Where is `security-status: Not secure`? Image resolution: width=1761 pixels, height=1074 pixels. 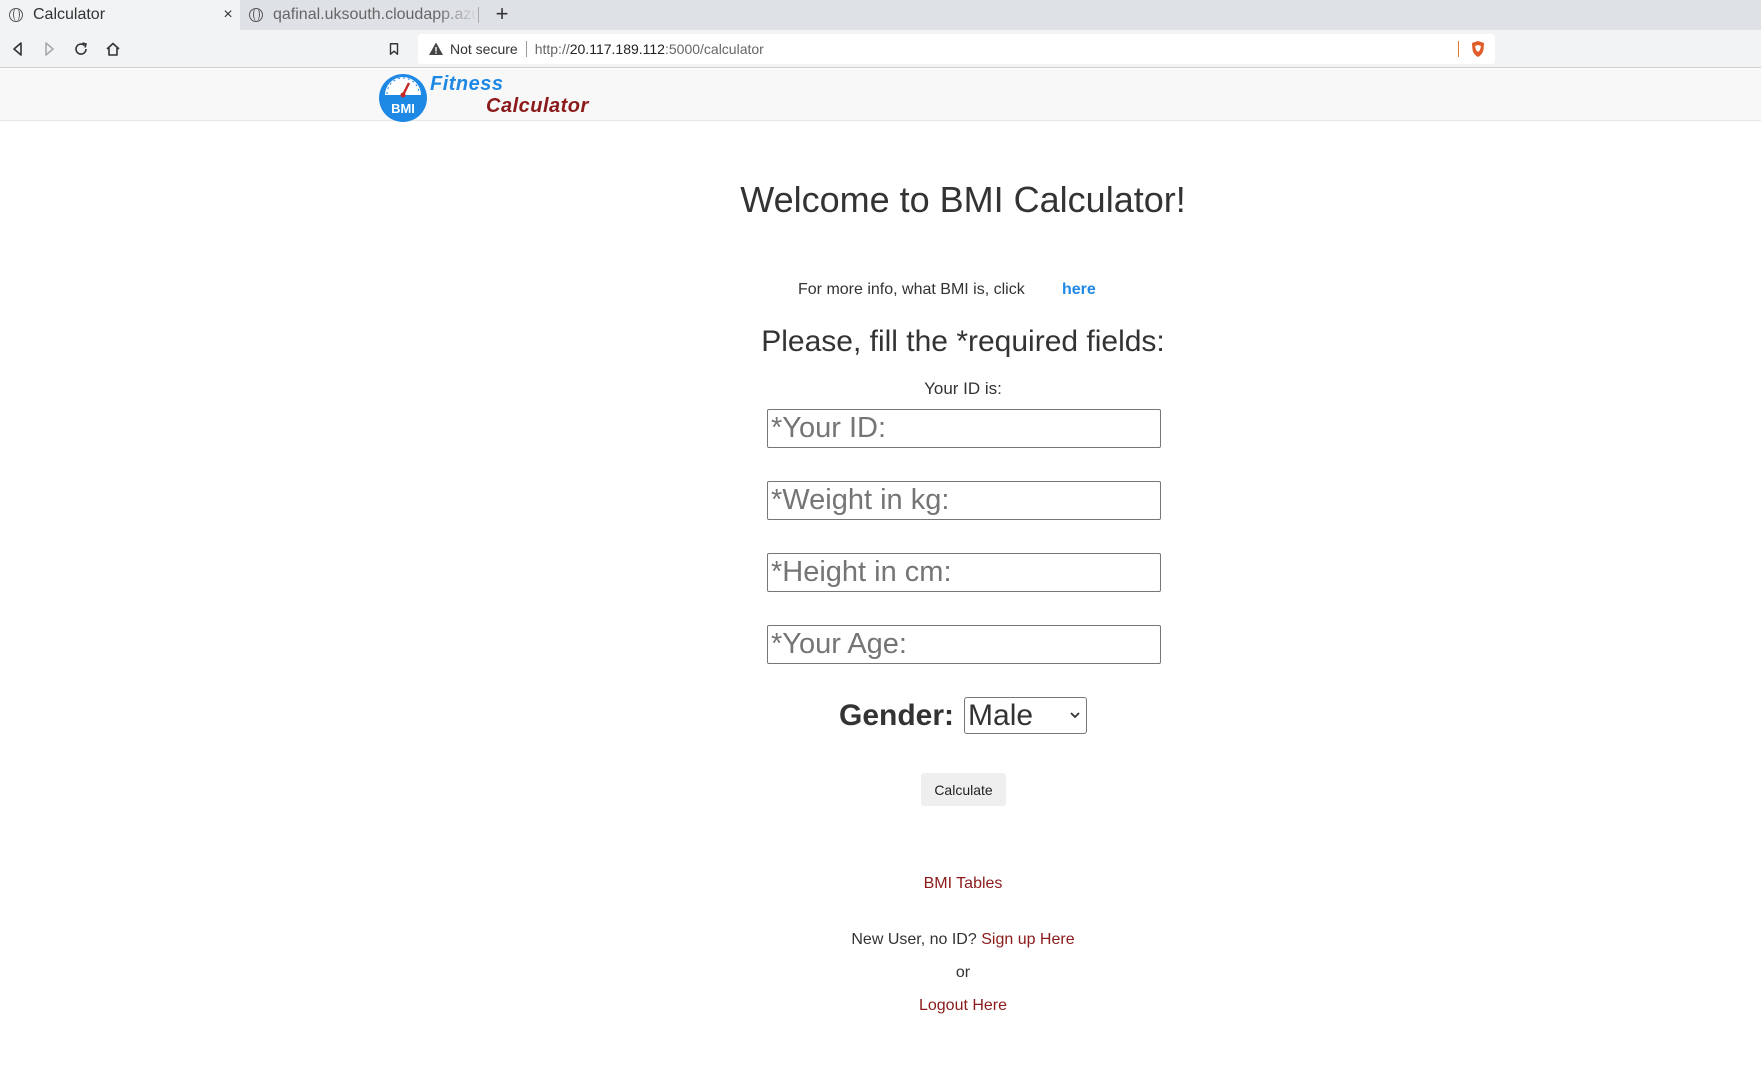
security-status: Not secure is located at coordinates (484, 49).